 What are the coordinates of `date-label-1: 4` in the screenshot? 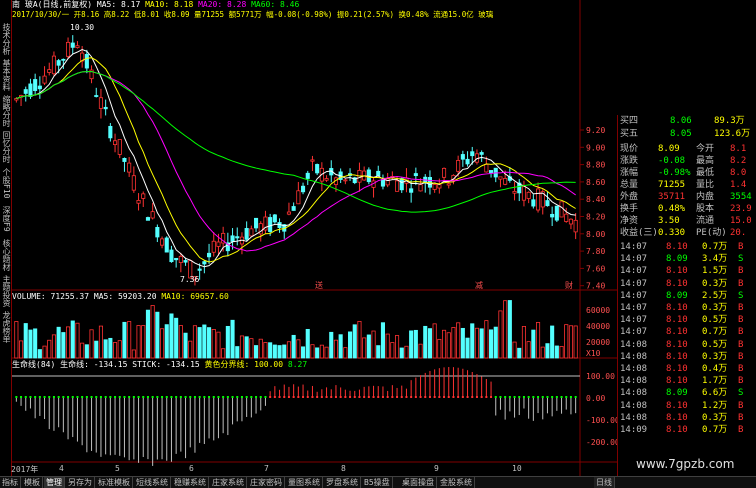 It's located at (61, 468).